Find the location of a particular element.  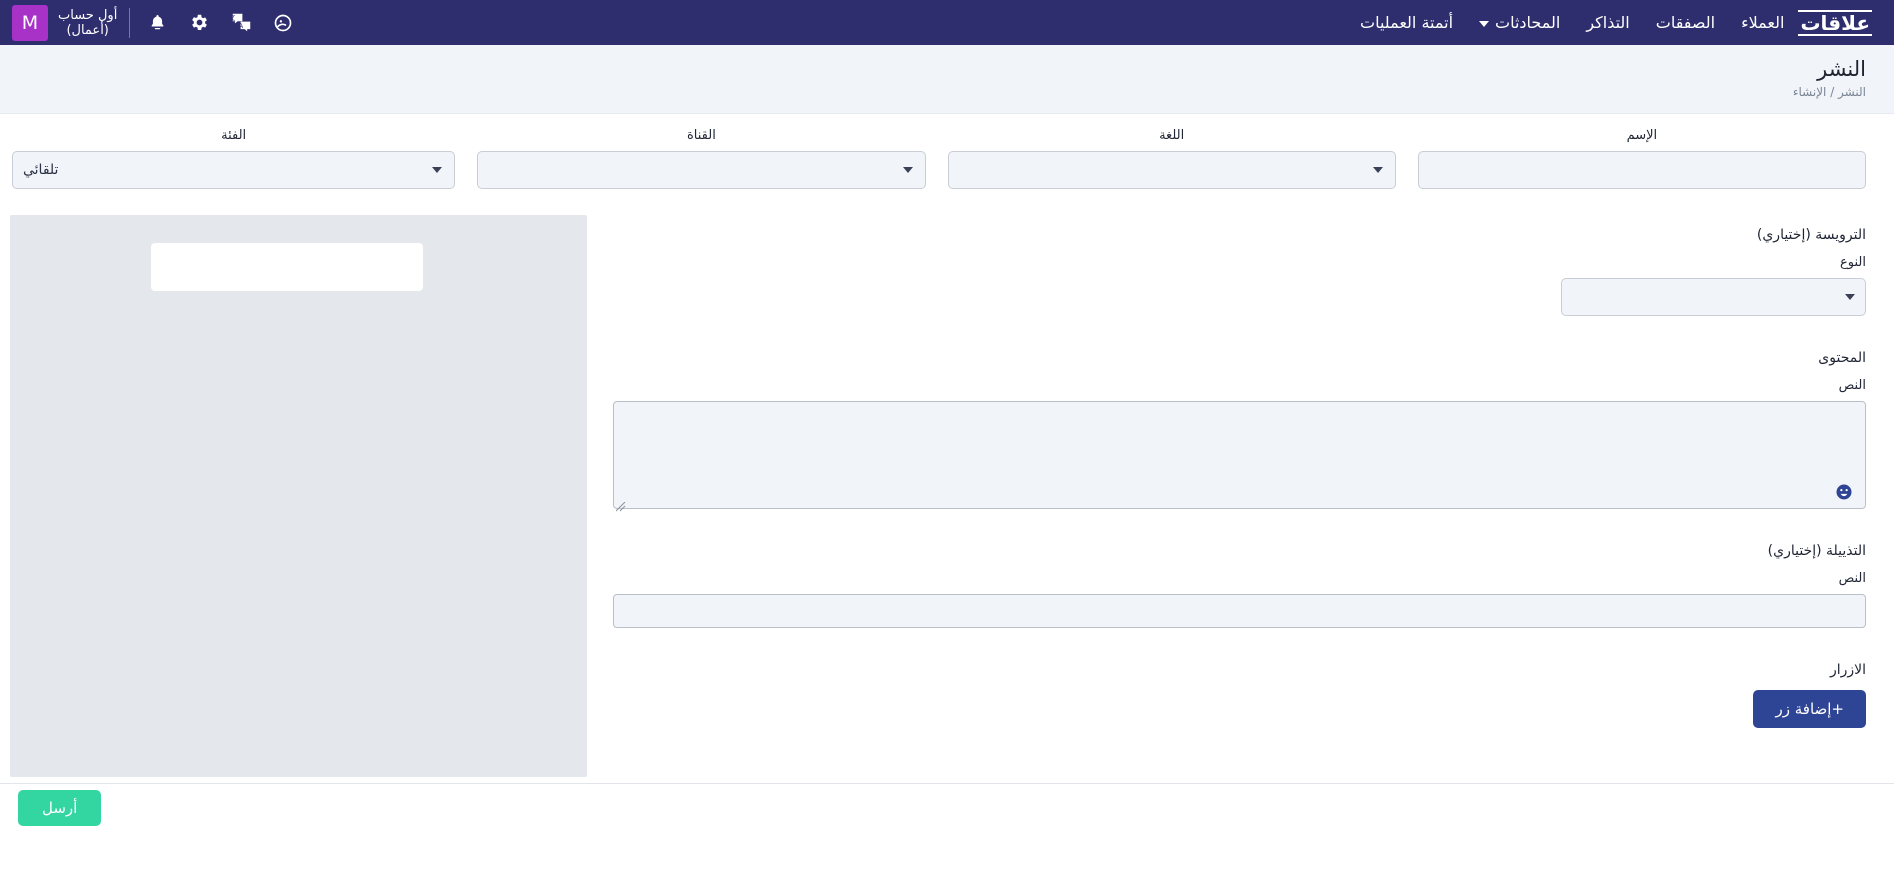

language-select is located at coordinates (1171, 170).